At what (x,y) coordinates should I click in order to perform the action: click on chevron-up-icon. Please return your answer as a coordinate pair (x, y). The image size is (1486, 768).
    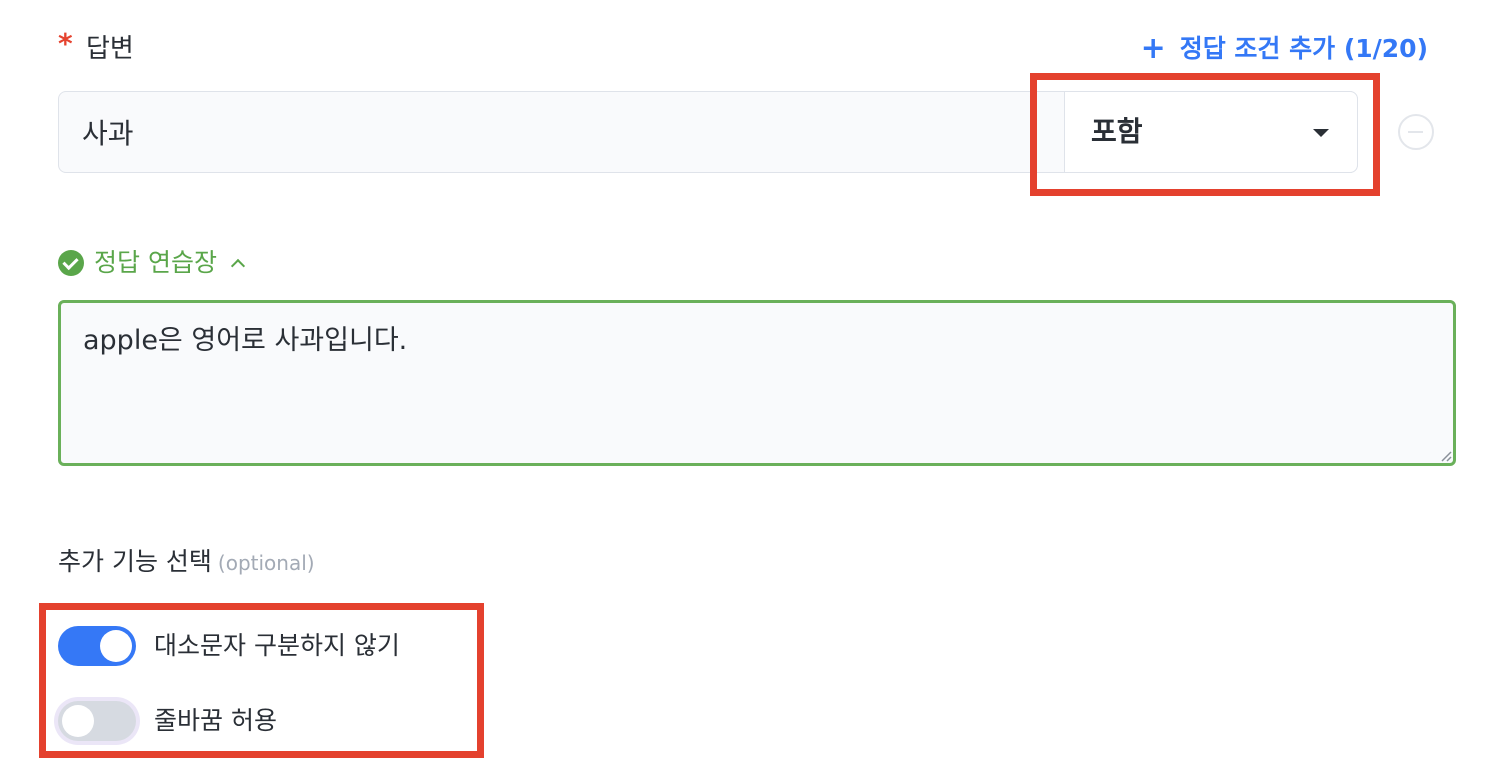
    Looking at the image, I should click on (238, 266).